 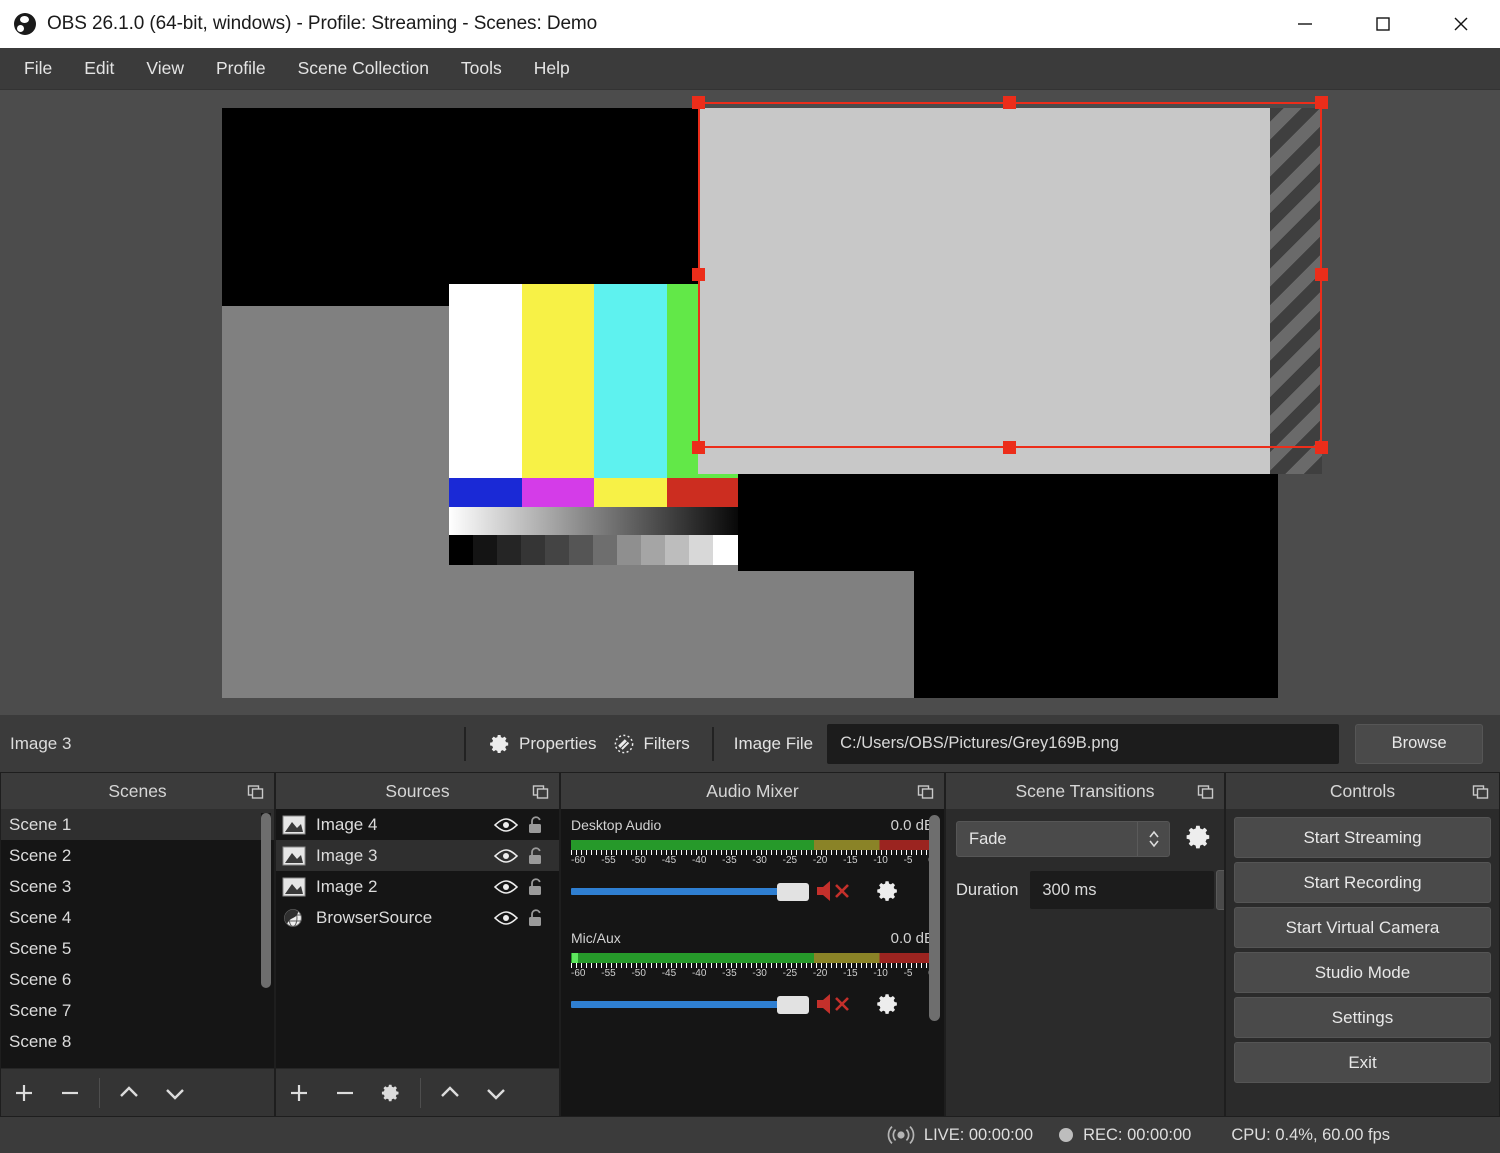 What do you see at coordinates (1153, 839) in the screenshot?
I see `transition-spinner` at bounding box center [1153, 839].